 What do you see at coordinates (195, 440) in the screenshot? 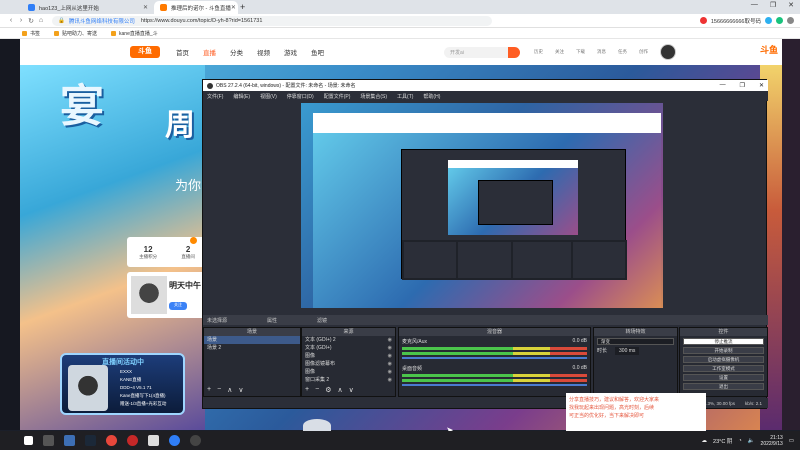
I see `obs-icon` at bounding box center [195, 440].